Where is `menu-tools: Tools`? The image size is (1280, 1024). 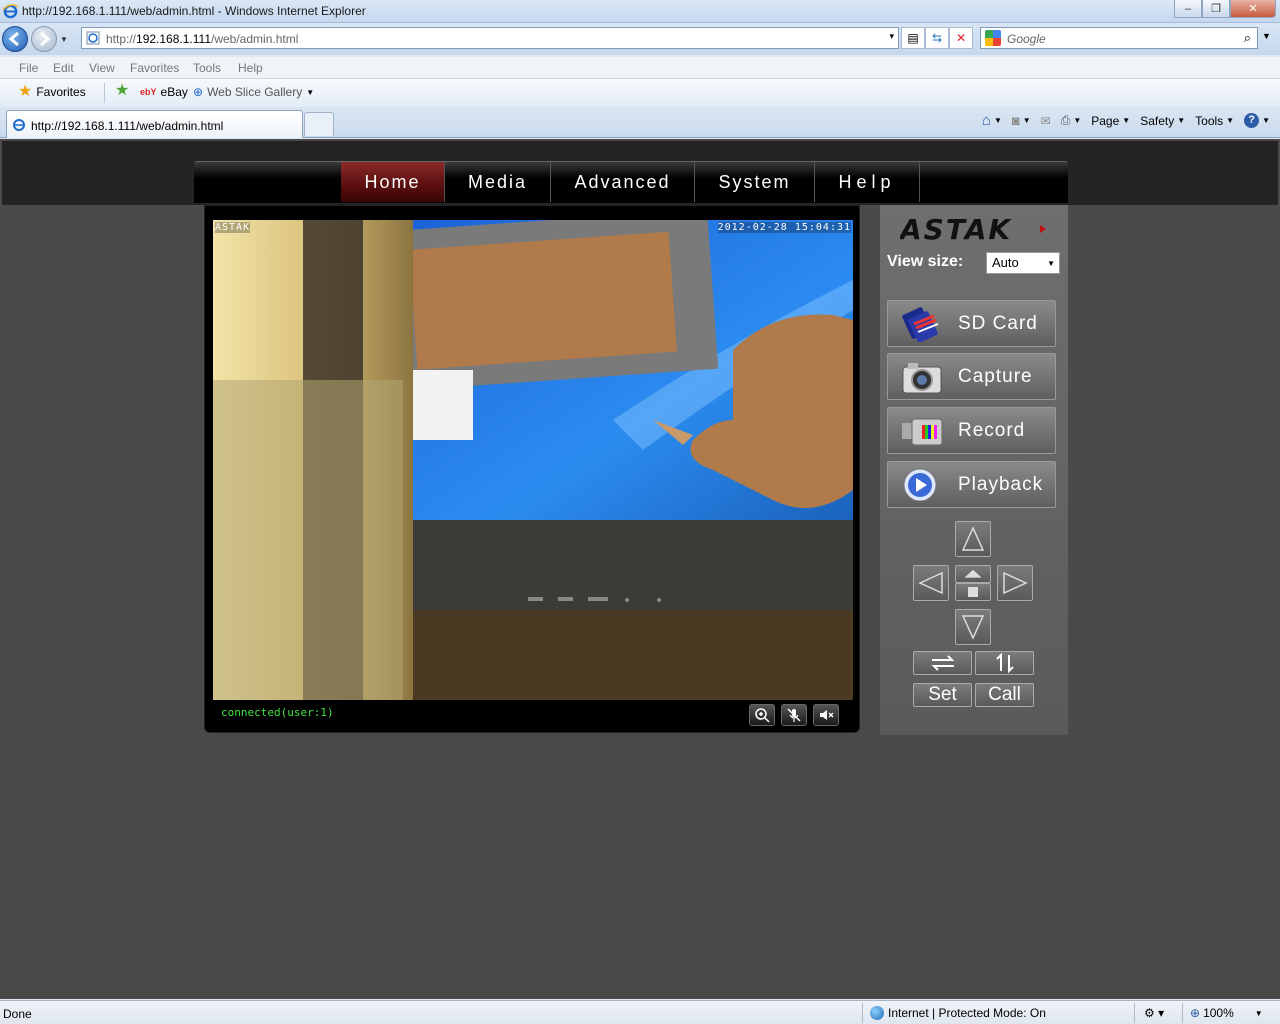 menu-tools: Tools is located at coordinates (207, 68).